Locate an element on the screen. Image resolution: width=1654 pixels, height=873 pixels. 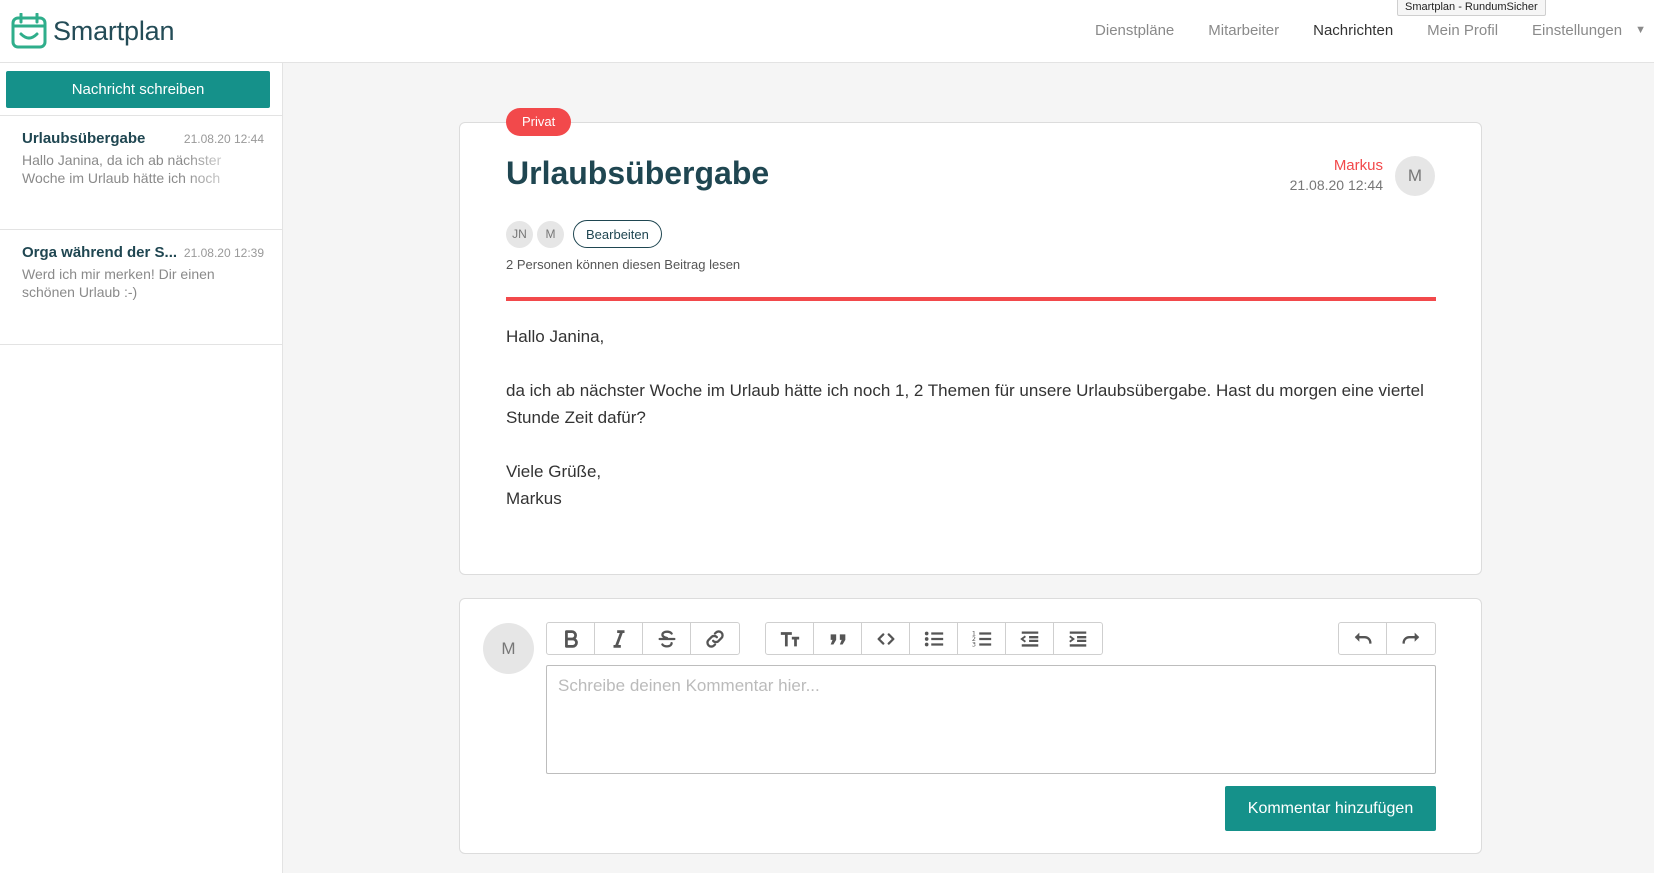
logo: Smartplan is located at coordinates (92, 31).